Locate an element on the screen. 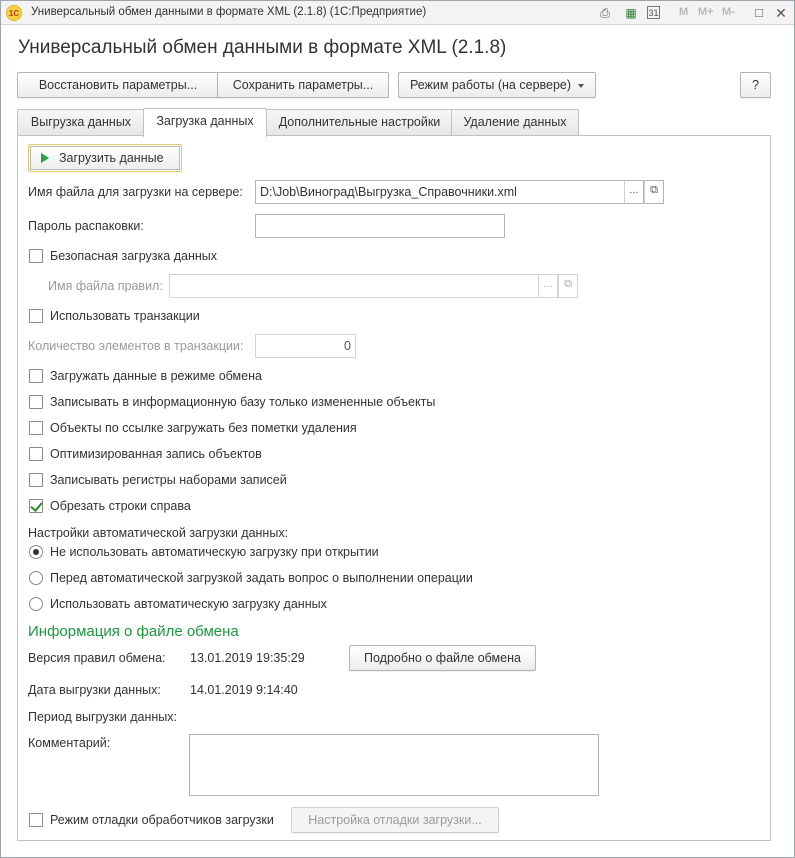 The height and width of the screenshot is (858, 795). file-name-input: D:\Job\Виноград\Выгрузка_Справочники.xml is located at coordinates (440, 192).